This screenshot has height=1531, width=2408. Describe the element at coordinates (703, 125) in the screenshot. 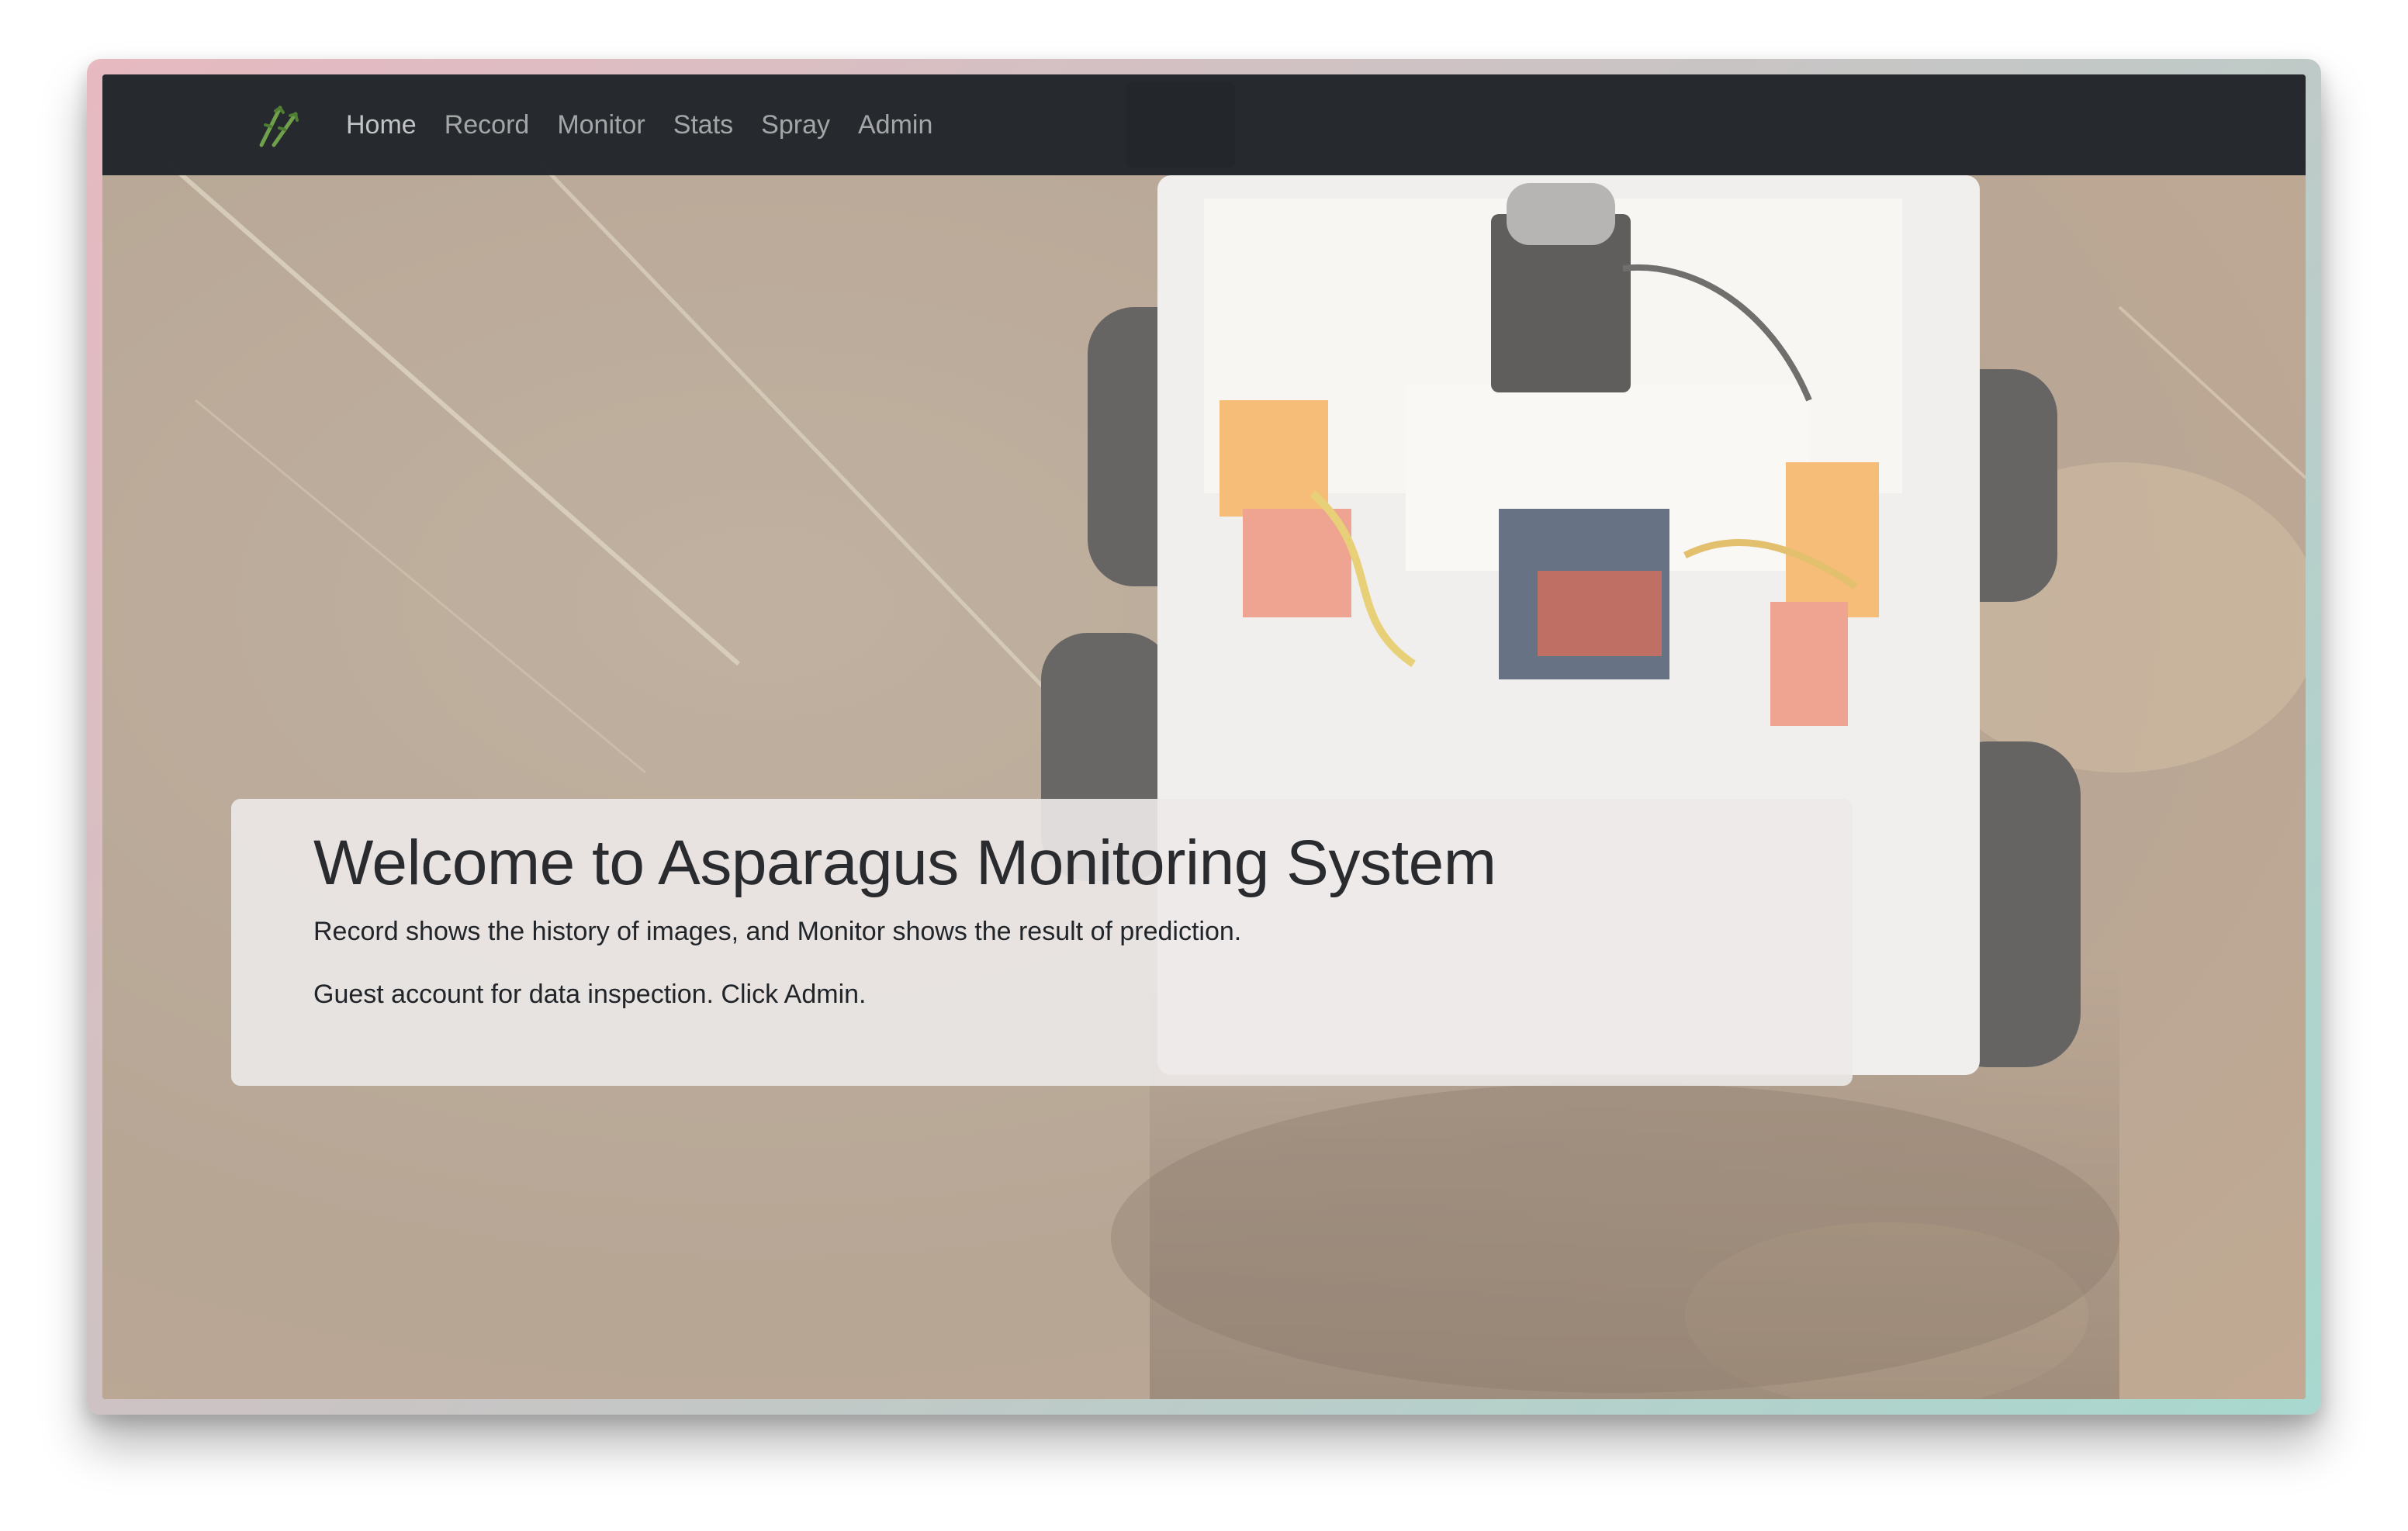

I see `nav-link-stats: Stats` at that location.